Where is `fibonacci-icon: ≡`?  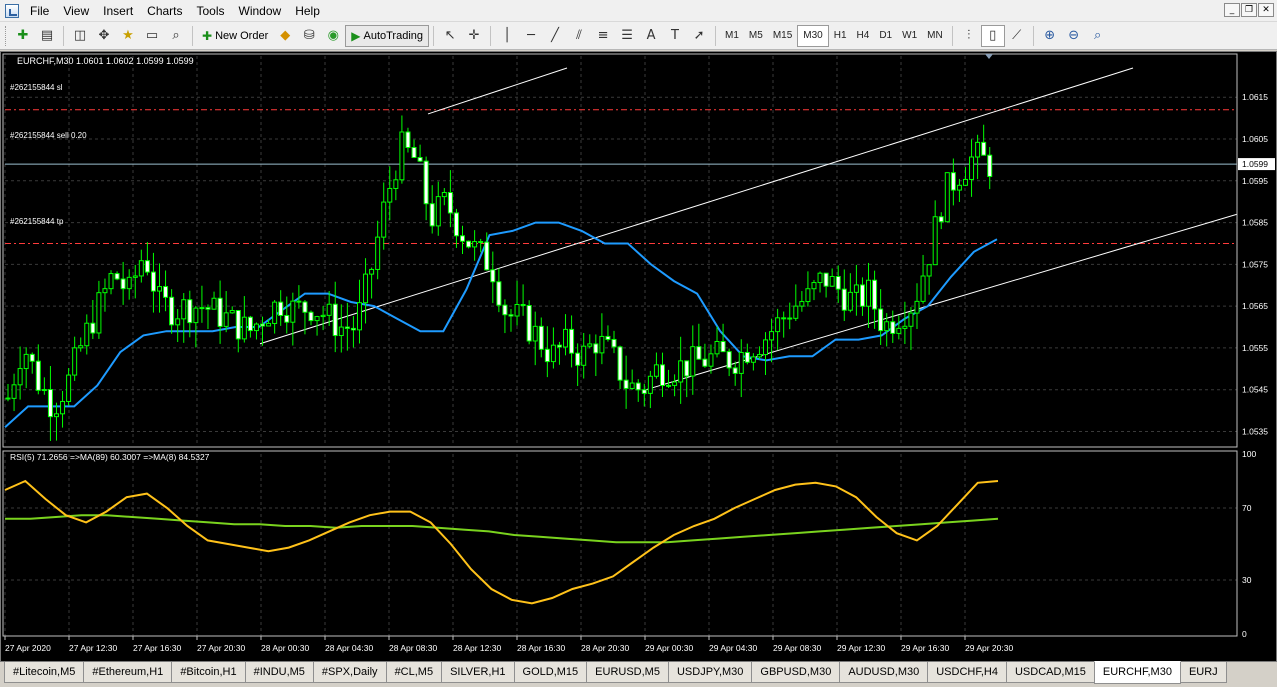 fibonacci-icon: ≡ is located at coordinates (603, 36).